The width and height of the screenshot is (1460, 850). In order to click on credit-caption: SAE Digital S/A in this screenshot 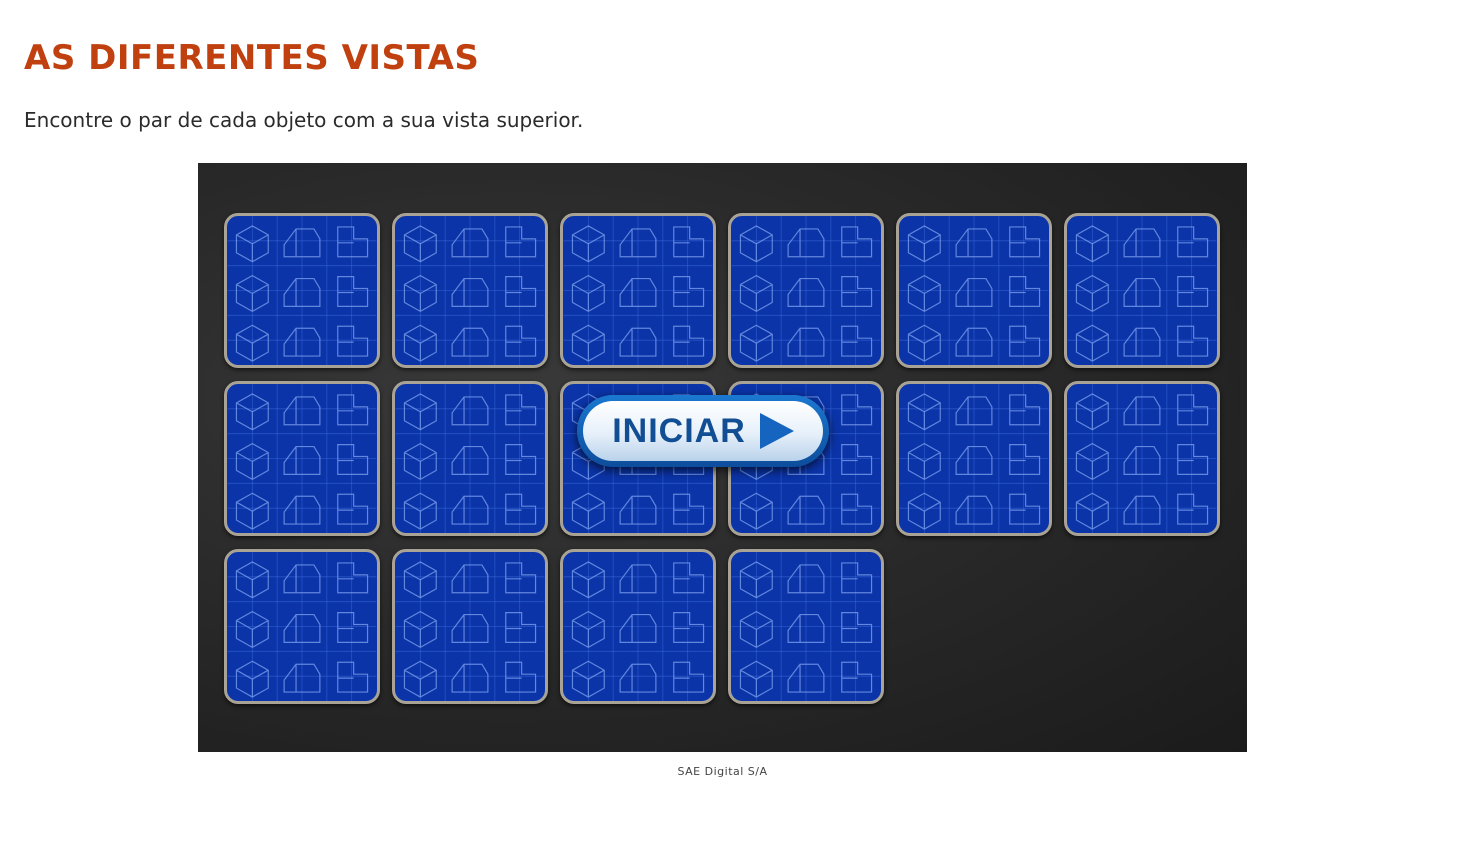, I will do `click(722, 771)`.